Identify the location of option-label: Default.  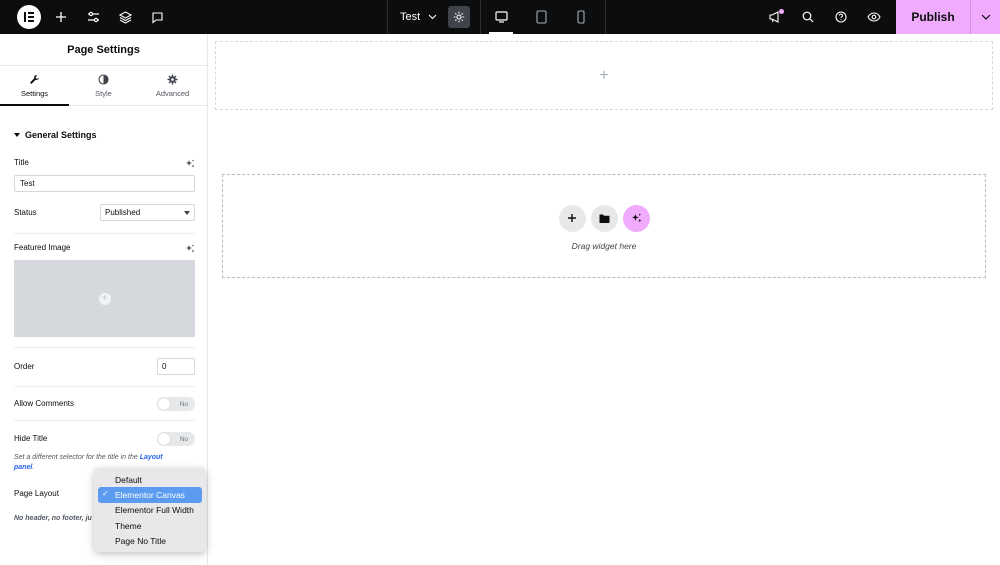
(128, 479).